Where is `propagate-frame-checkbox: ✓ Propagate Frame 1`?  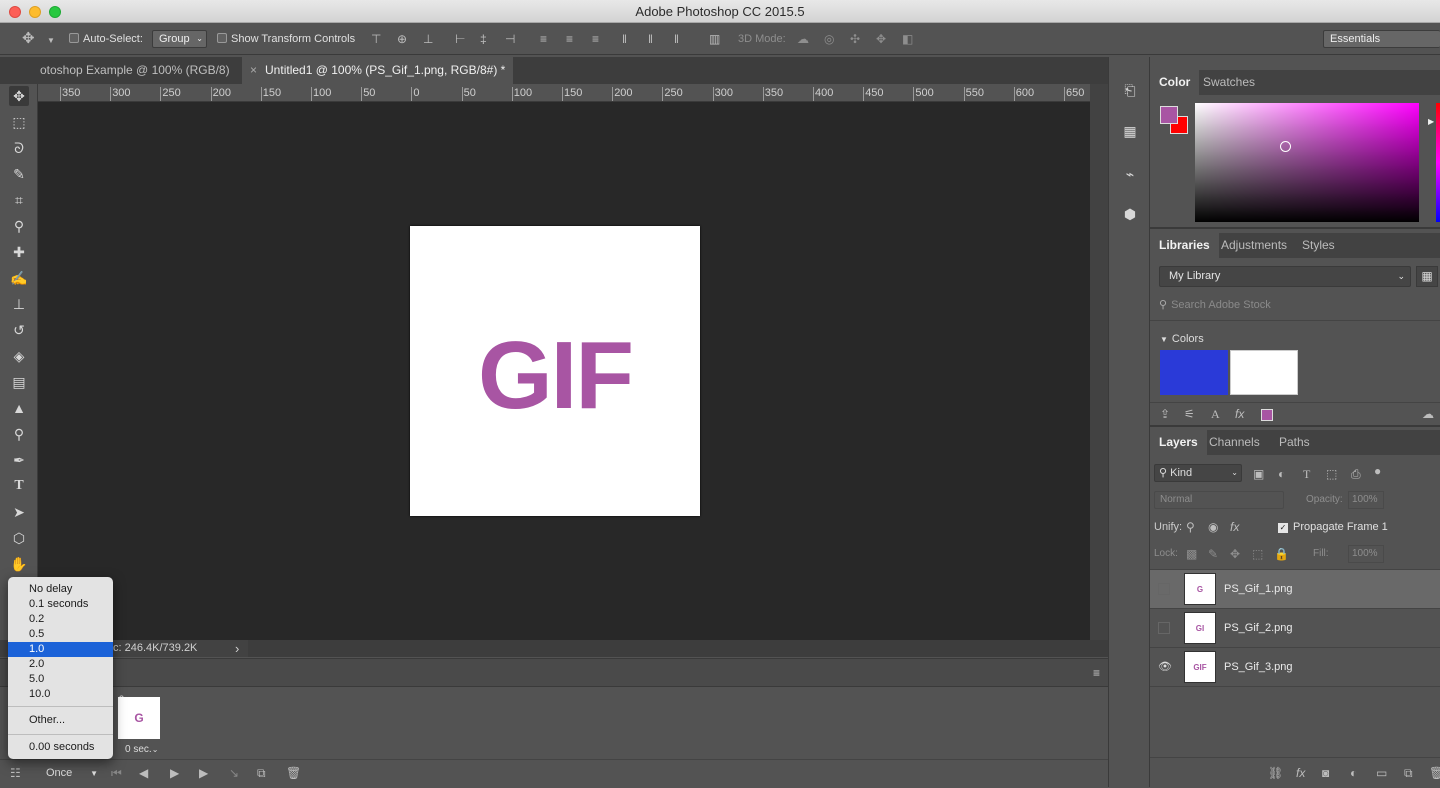
propagate-frame-checkbox: ✓ Propagate Frame 1 is located at coordinates (1333, 527).